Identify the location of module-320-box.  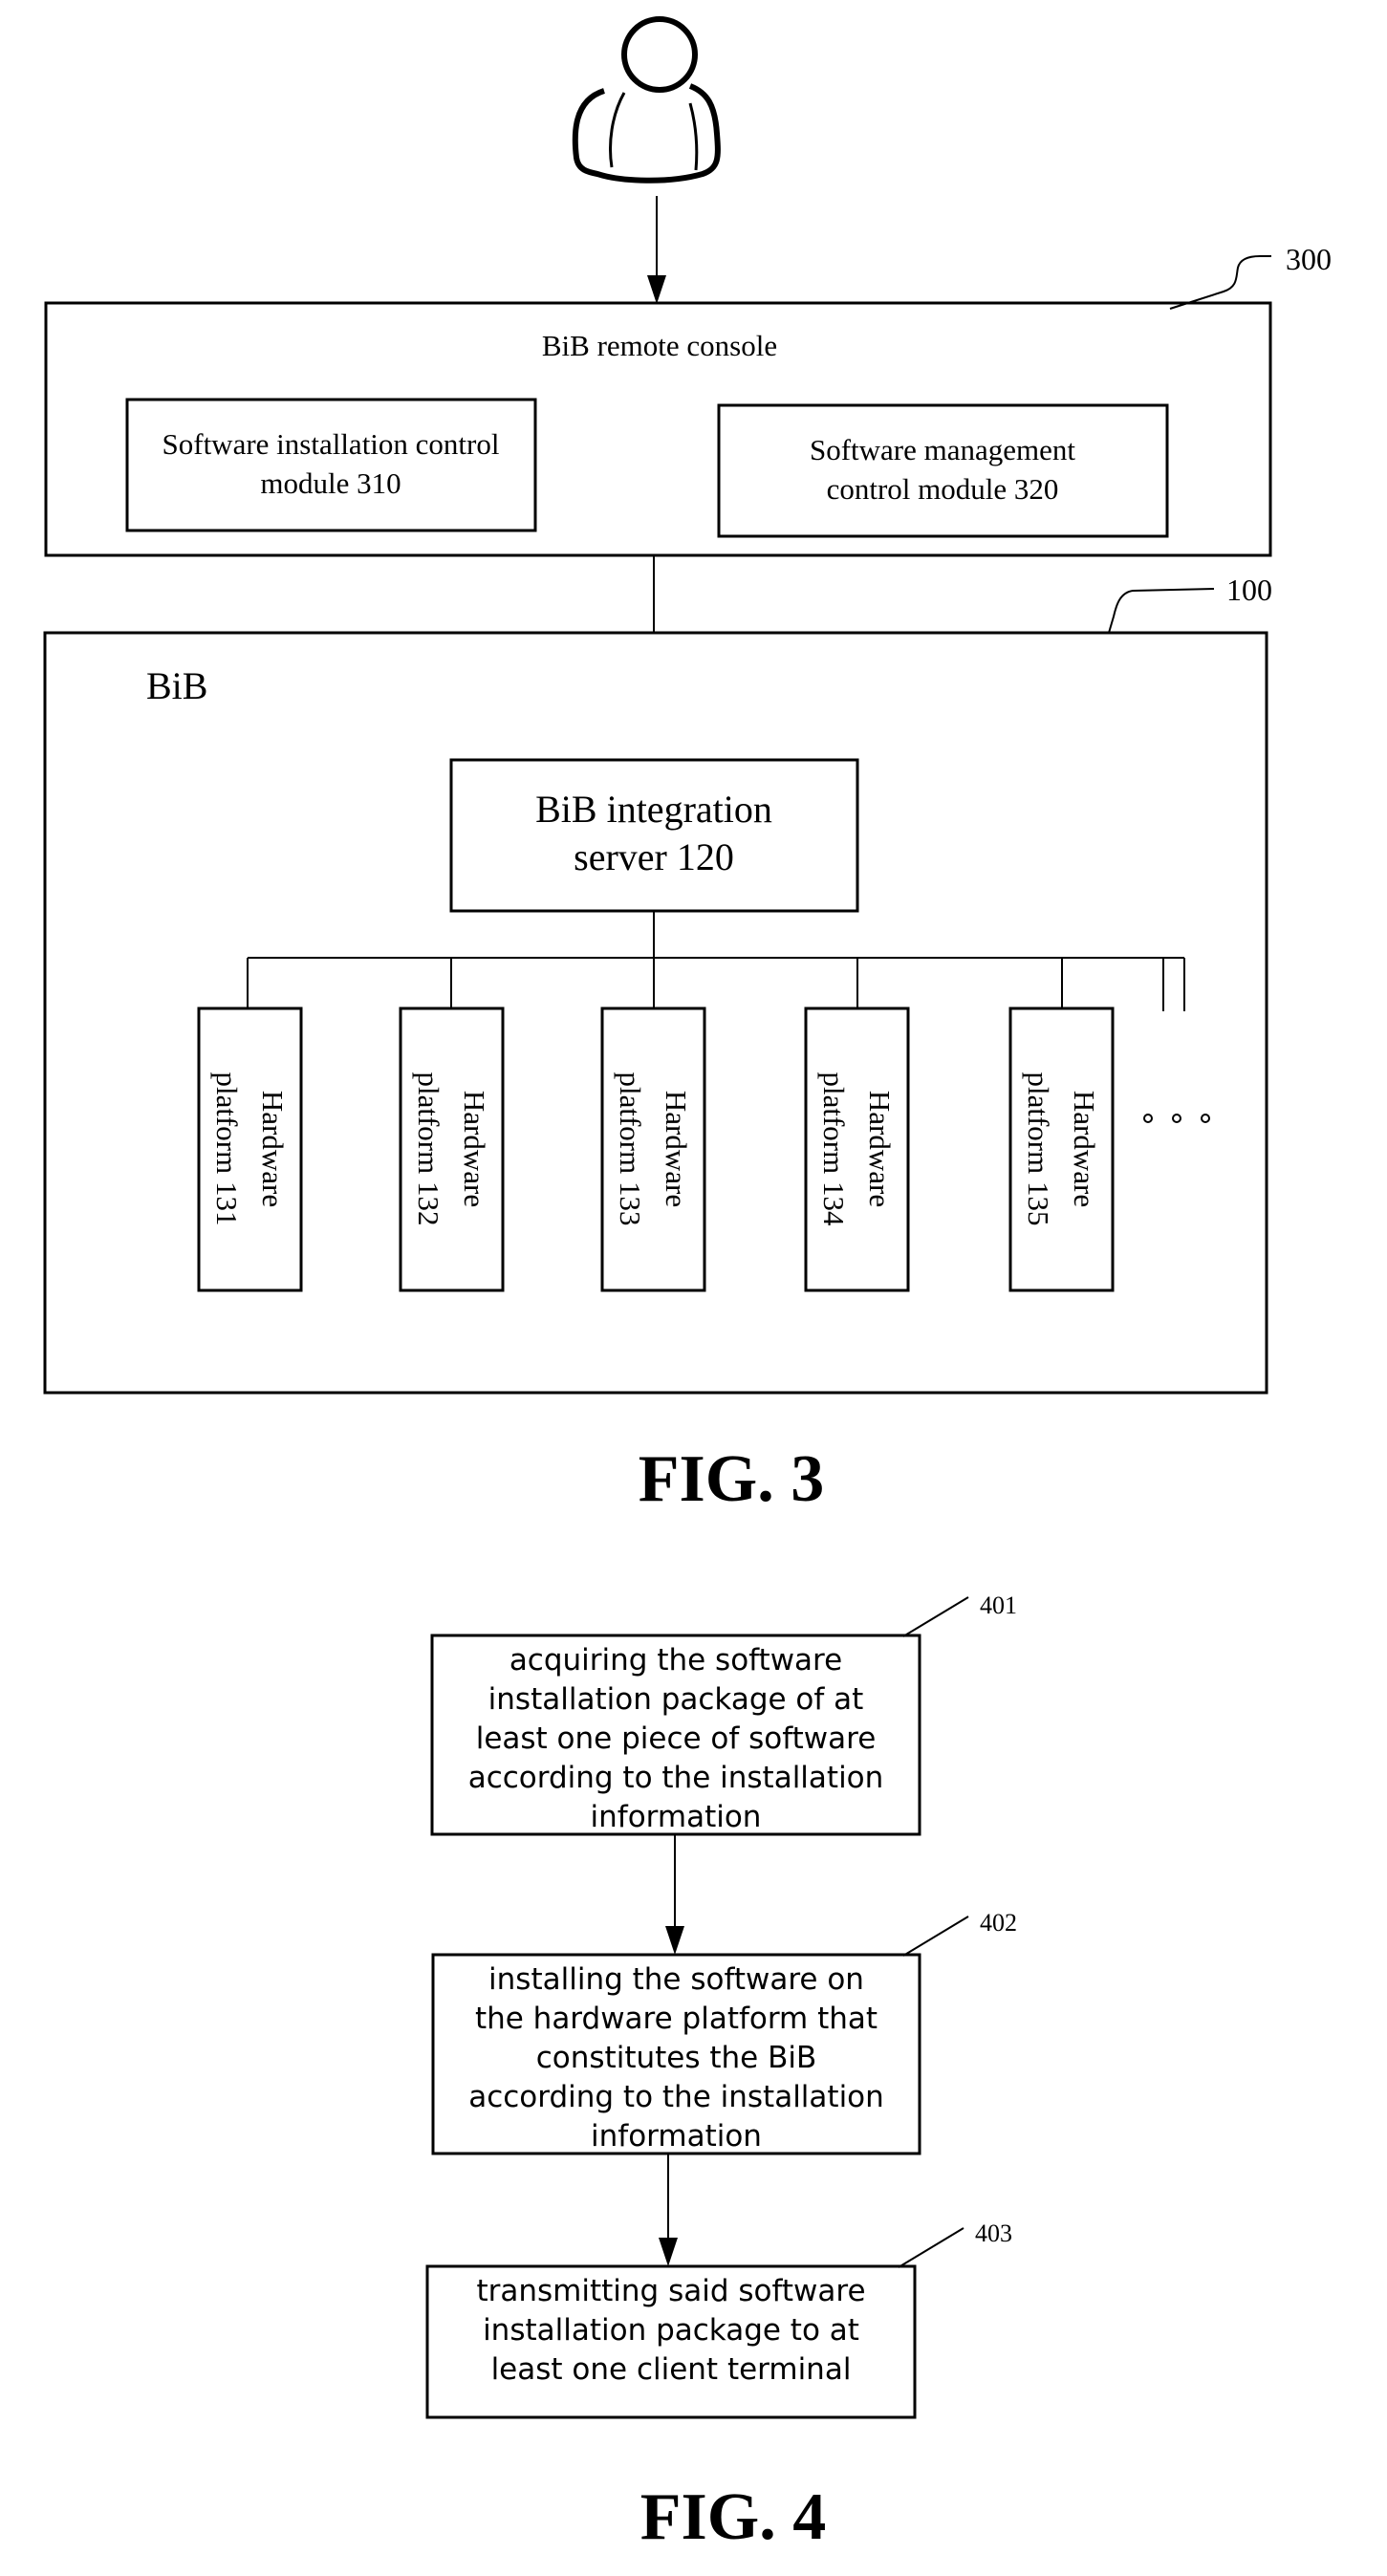
(943, 470).